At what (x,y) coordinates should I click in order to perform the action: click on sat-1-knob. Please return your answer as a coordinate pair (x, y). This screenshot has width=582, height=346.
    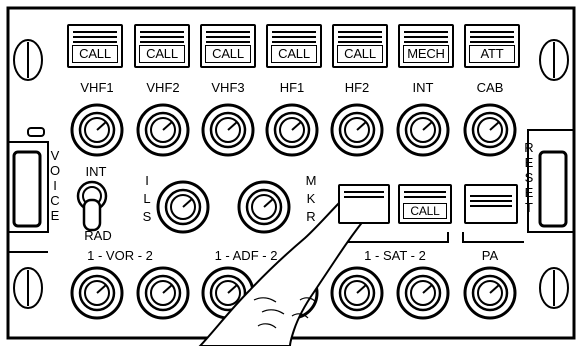
    Looking at the image, I should click on (357, 293).